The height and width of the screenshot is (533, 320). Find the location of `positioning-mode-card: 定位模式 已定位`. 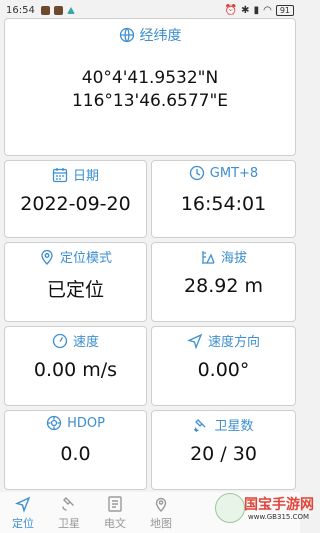

positioning-mode-card: 定位模式 已定位 is located at coordinates (75, 282).